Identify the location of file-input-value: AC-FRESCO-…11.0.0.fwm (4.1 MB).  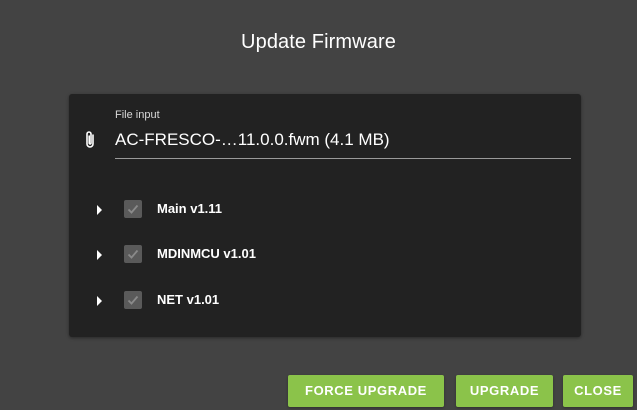
(252, 140).